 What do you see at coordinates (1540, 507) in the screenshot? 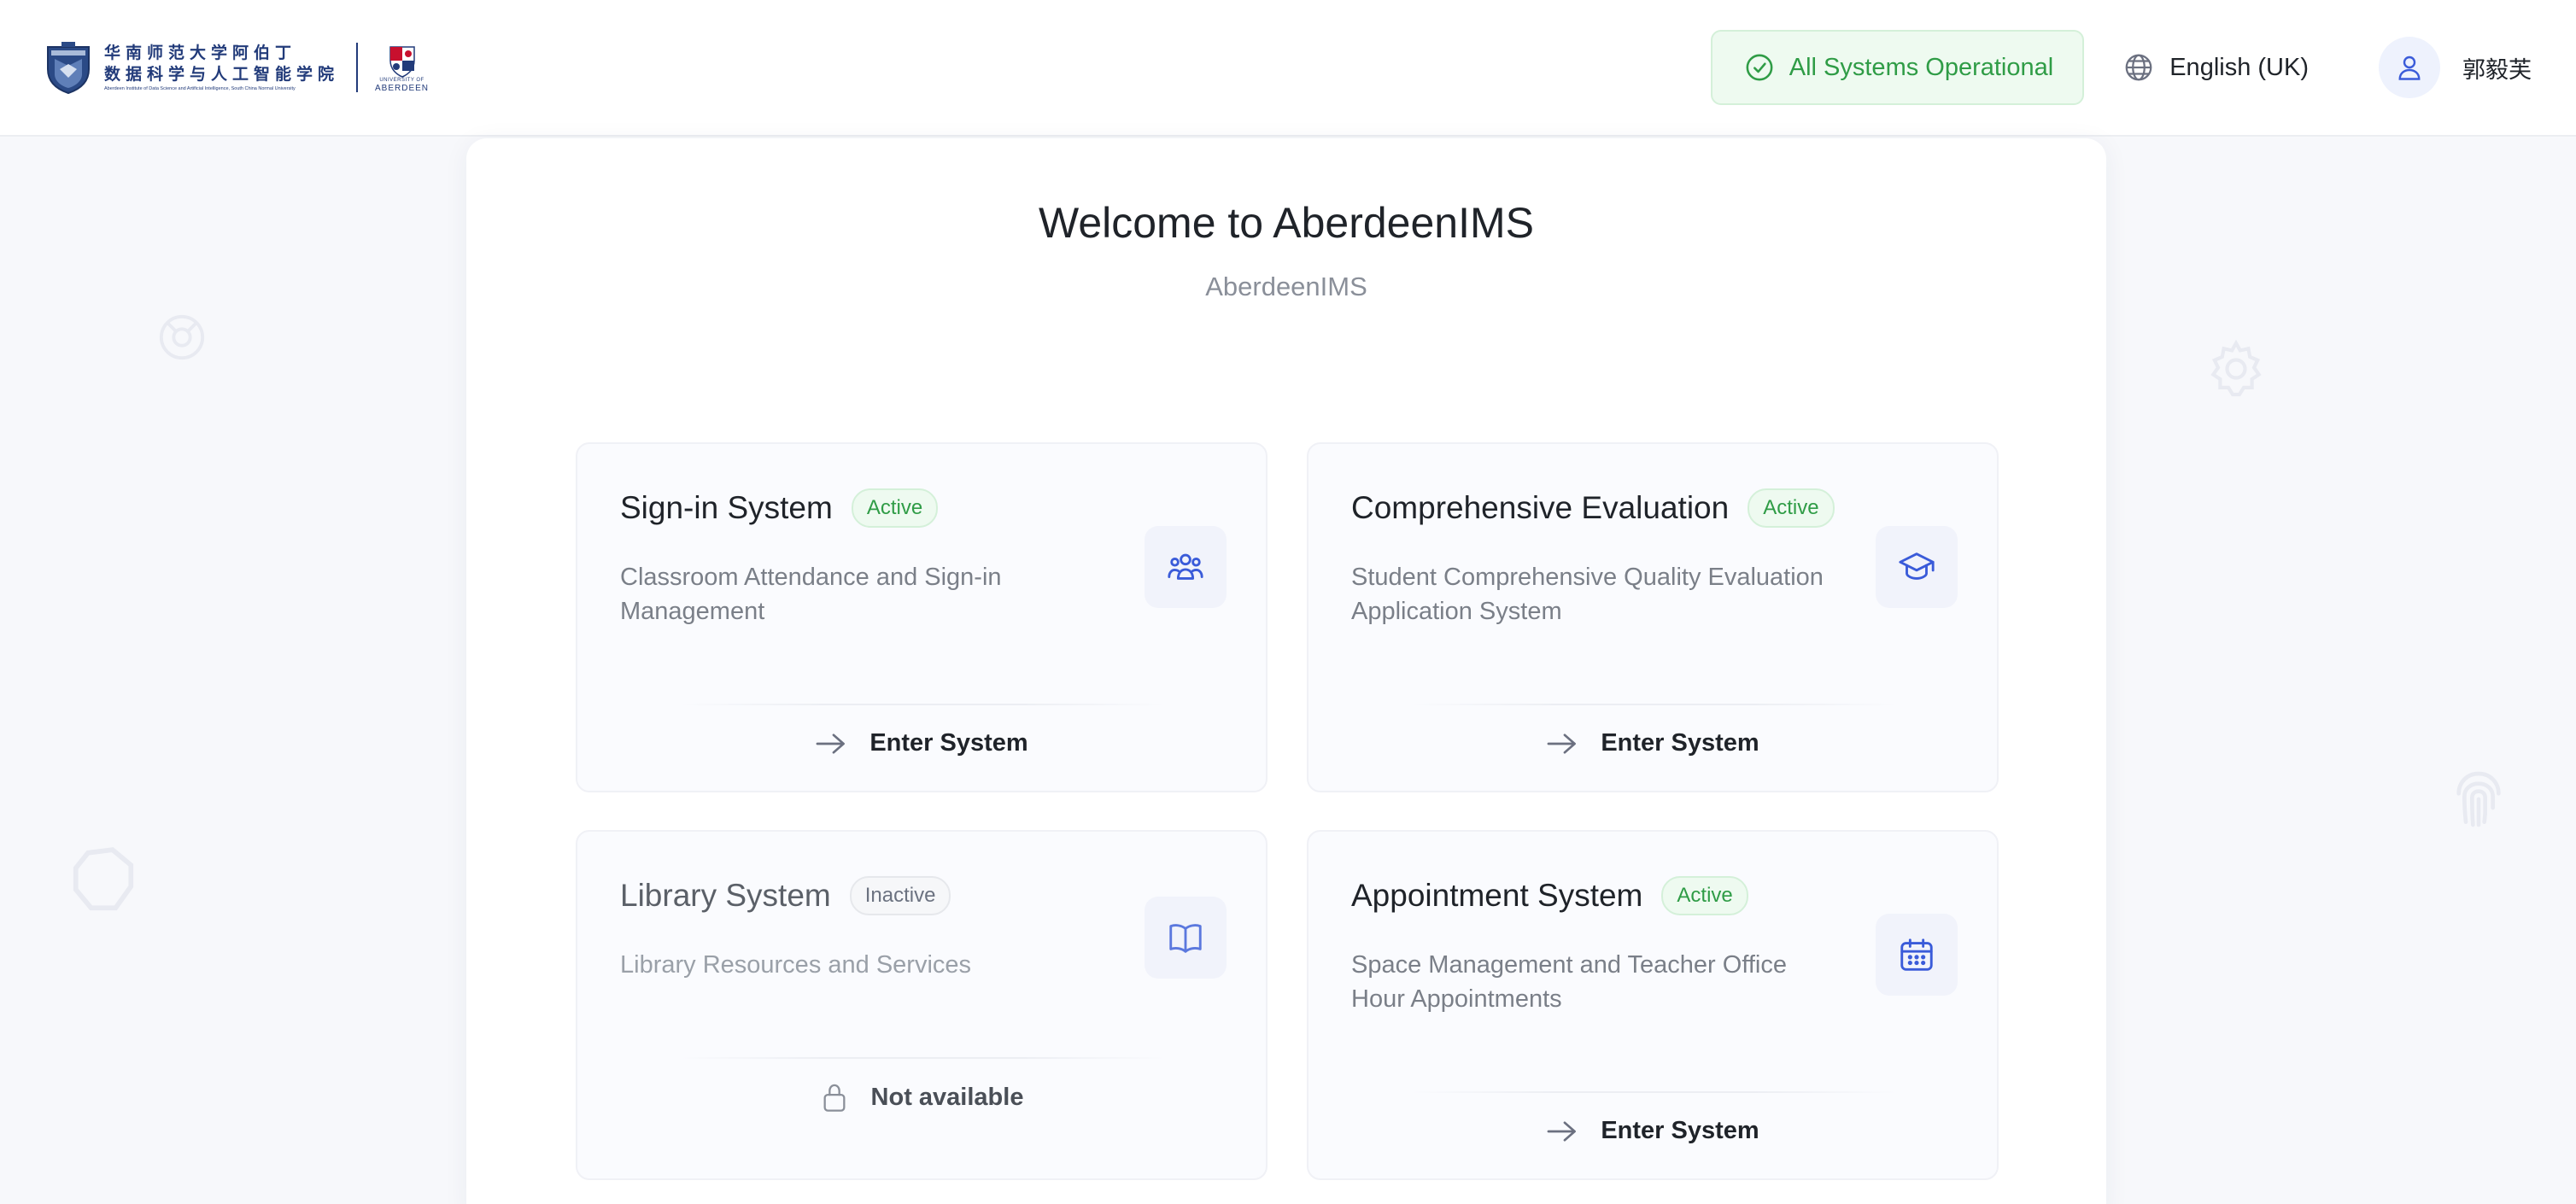
I see `system-name: Comprehensive Evaluation` at bounding box center [1540, 507].